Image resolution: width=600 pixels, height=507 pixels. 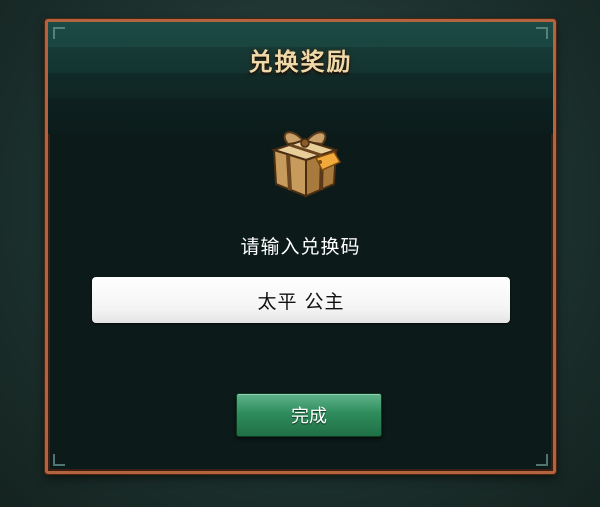 What do you see at coordinates (301, 300) in the screenshot?
I see `redeem-code-input` at bounding box center [301, 300].